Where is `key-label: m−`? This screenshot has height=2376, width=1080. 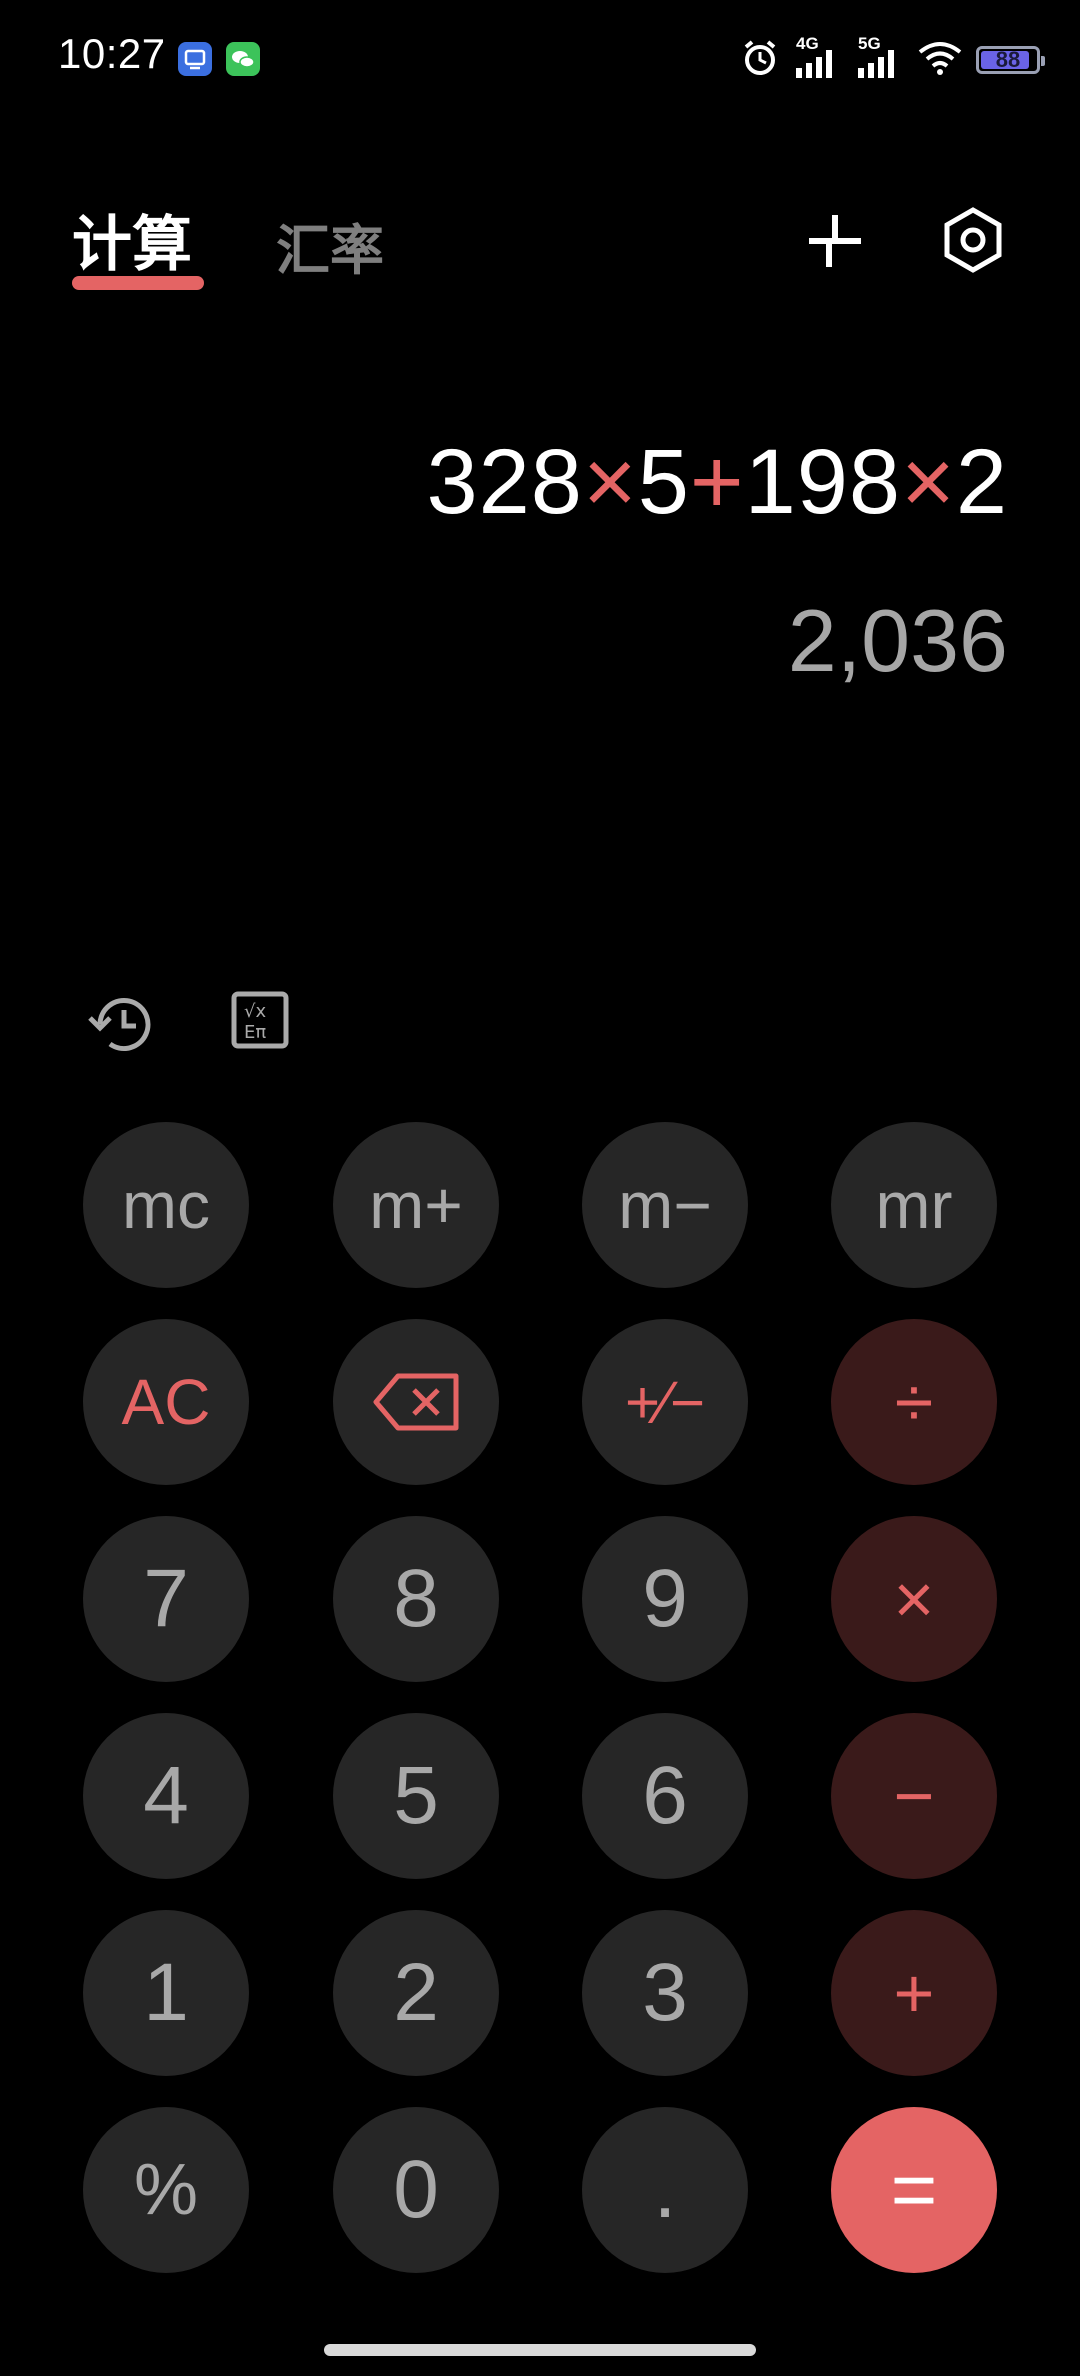
key-label: m− is located at coordinates (665, 1205).